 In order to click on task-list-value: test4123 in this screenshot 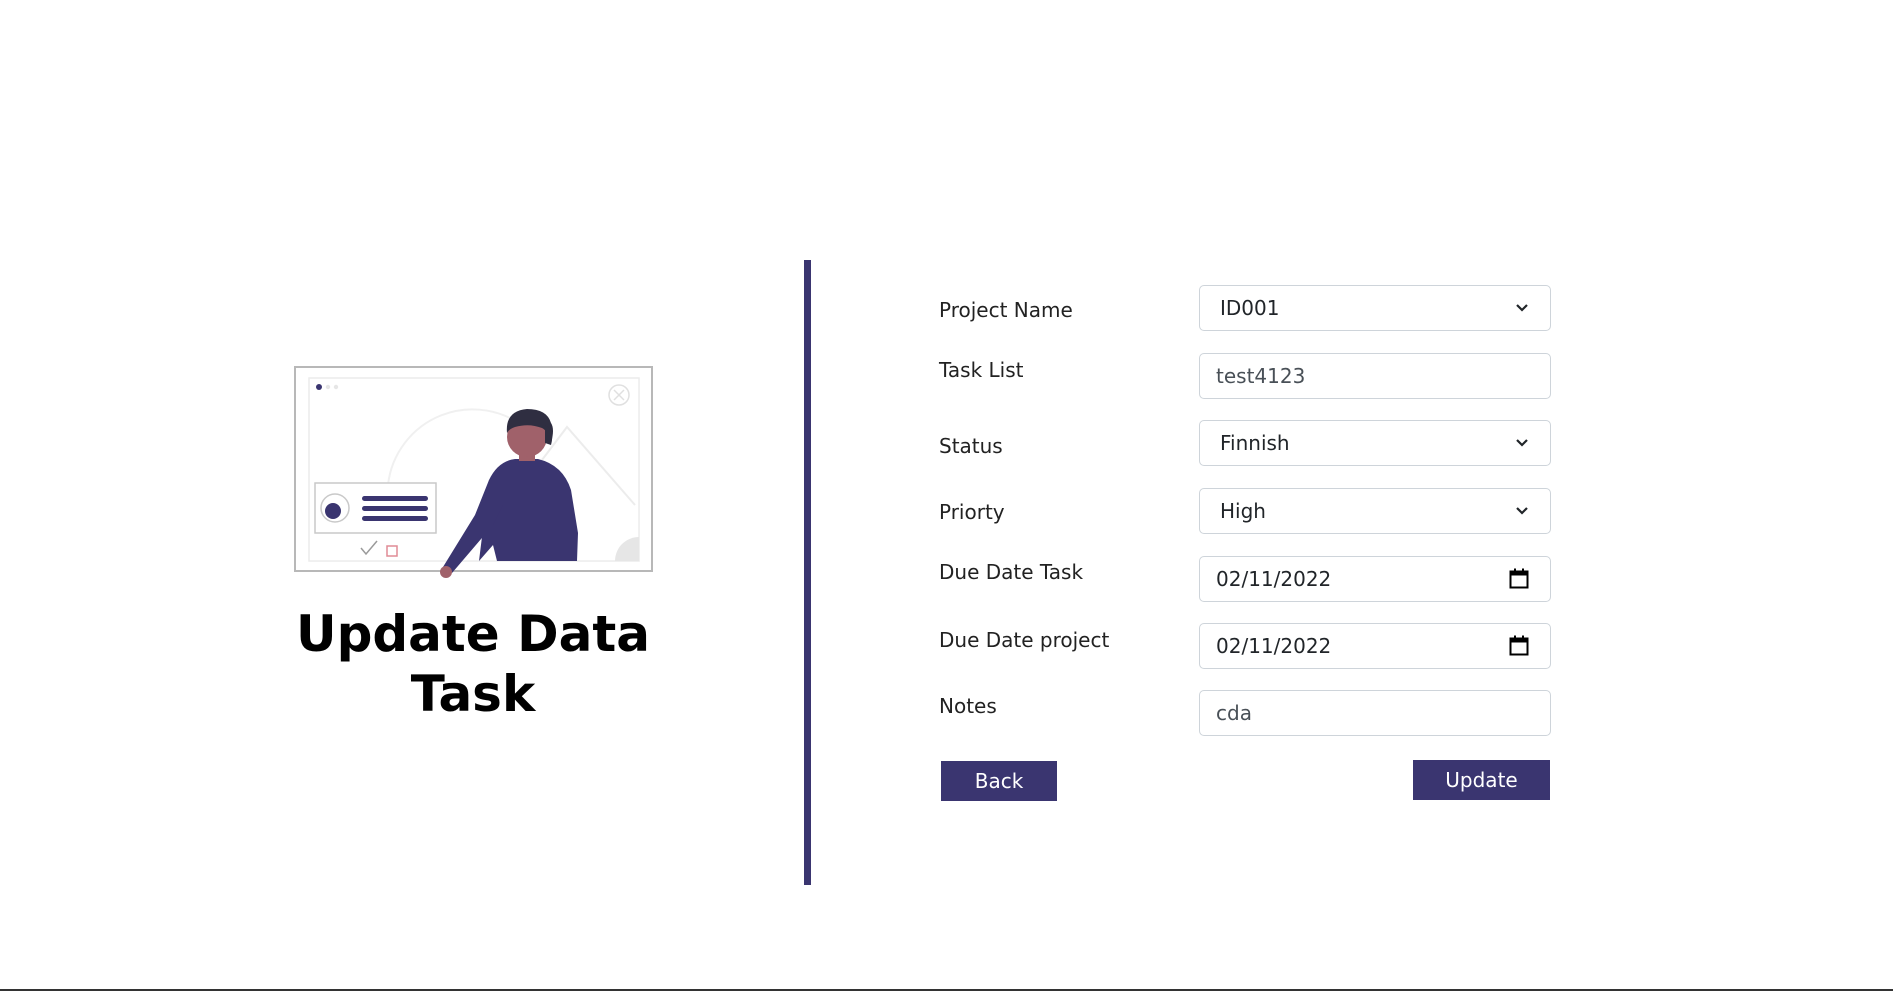, I will do `click(1261, 376)`.